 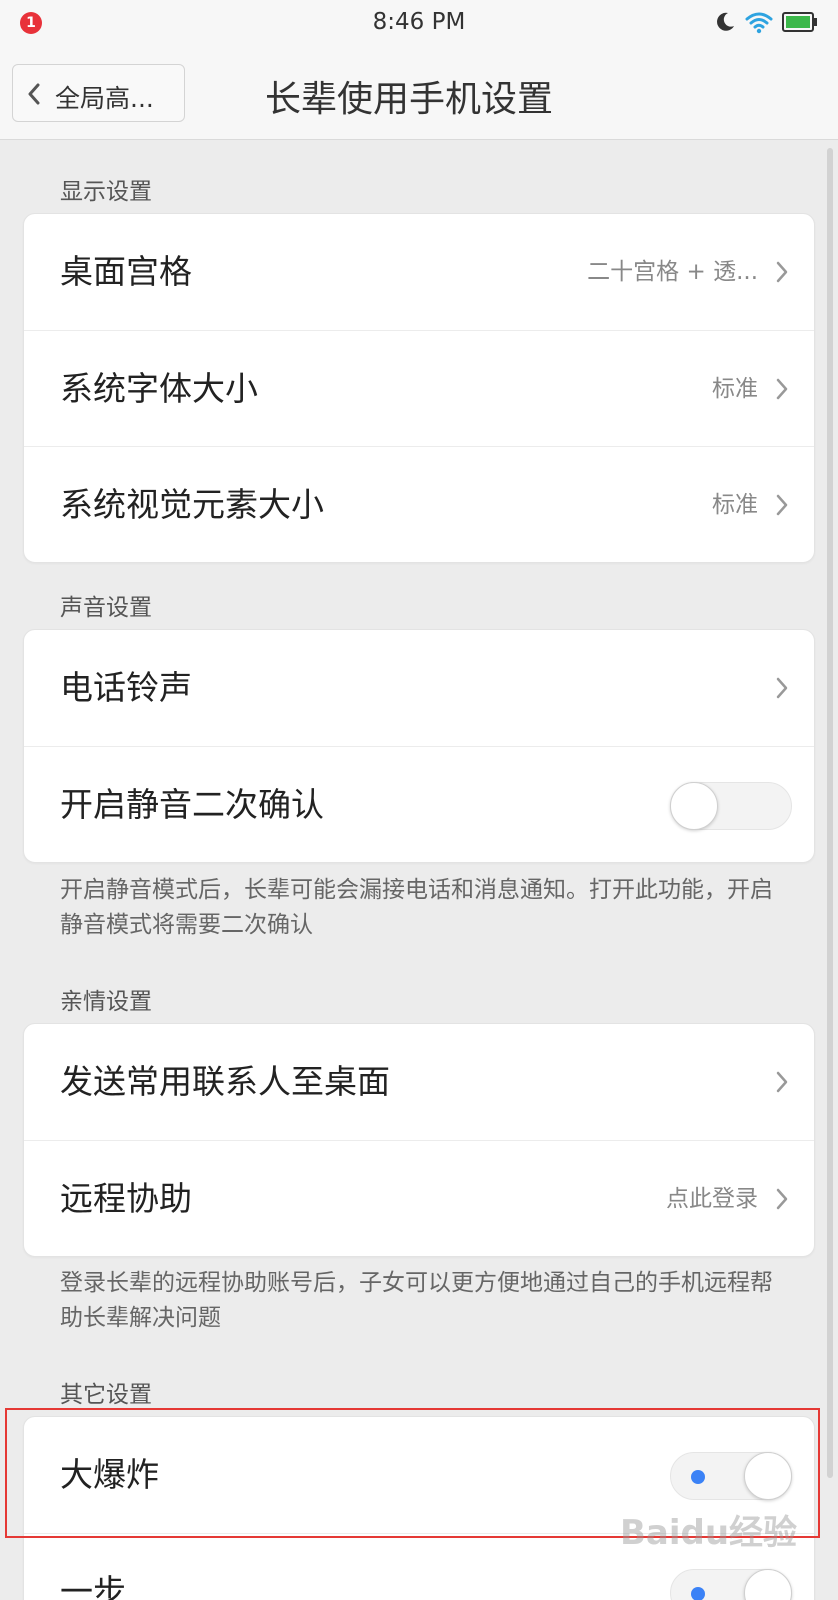 I want to click on section-header-display: 显示设置, so click(x=106, y=192).